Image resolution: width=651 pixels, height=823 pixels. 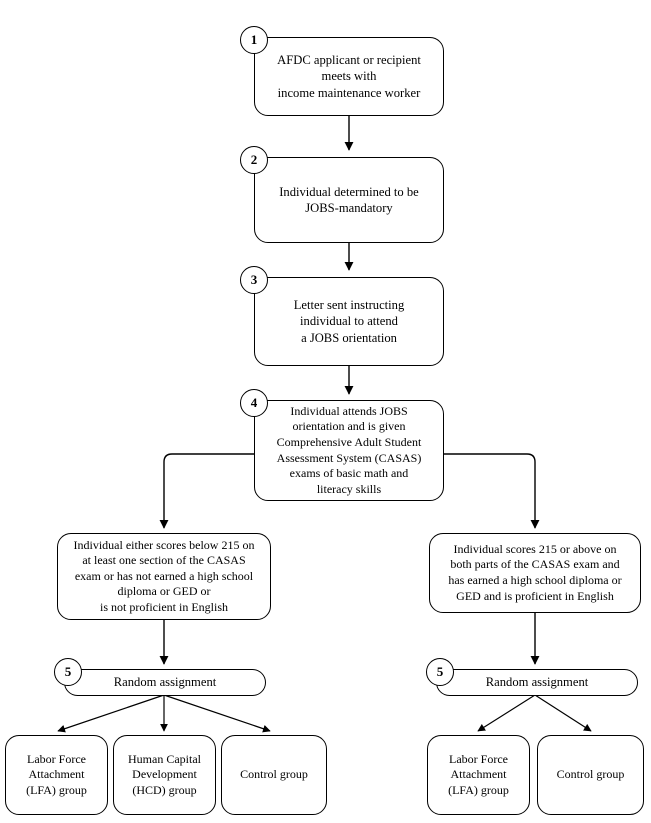 I want to click on outcome-box-control-right: Control group, so click(x=590, y=775).